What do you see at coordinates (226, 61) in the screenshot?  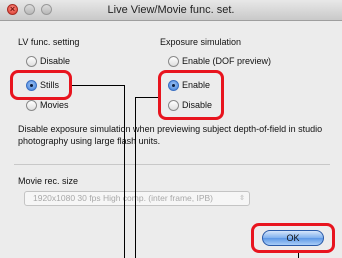 I see `exposure-enable-dof-label: Enable (DOF preview)` at bounding box center [226, 61].